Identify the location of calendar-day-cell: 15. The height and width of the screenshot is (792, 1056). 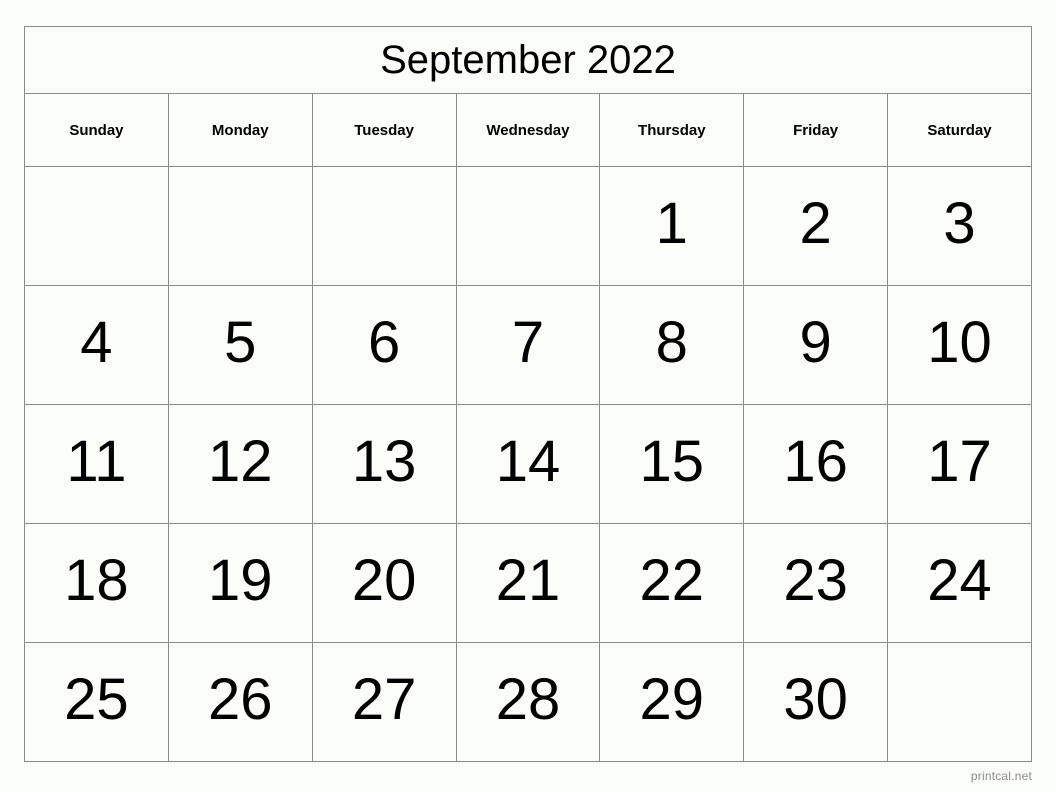
(672, 464).